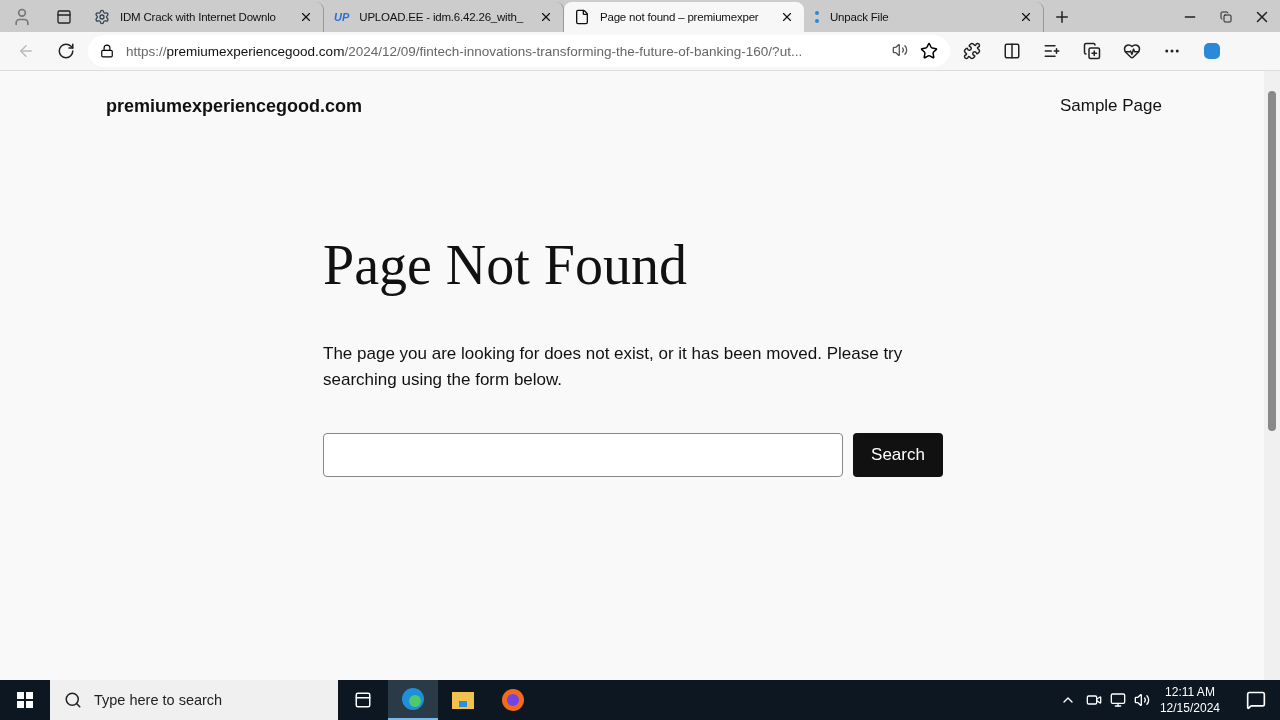 This screenshot has height=720, width=1280. Describe the element at coordinates (73, 700) in the screenshot. I see `search-icon` at that location.